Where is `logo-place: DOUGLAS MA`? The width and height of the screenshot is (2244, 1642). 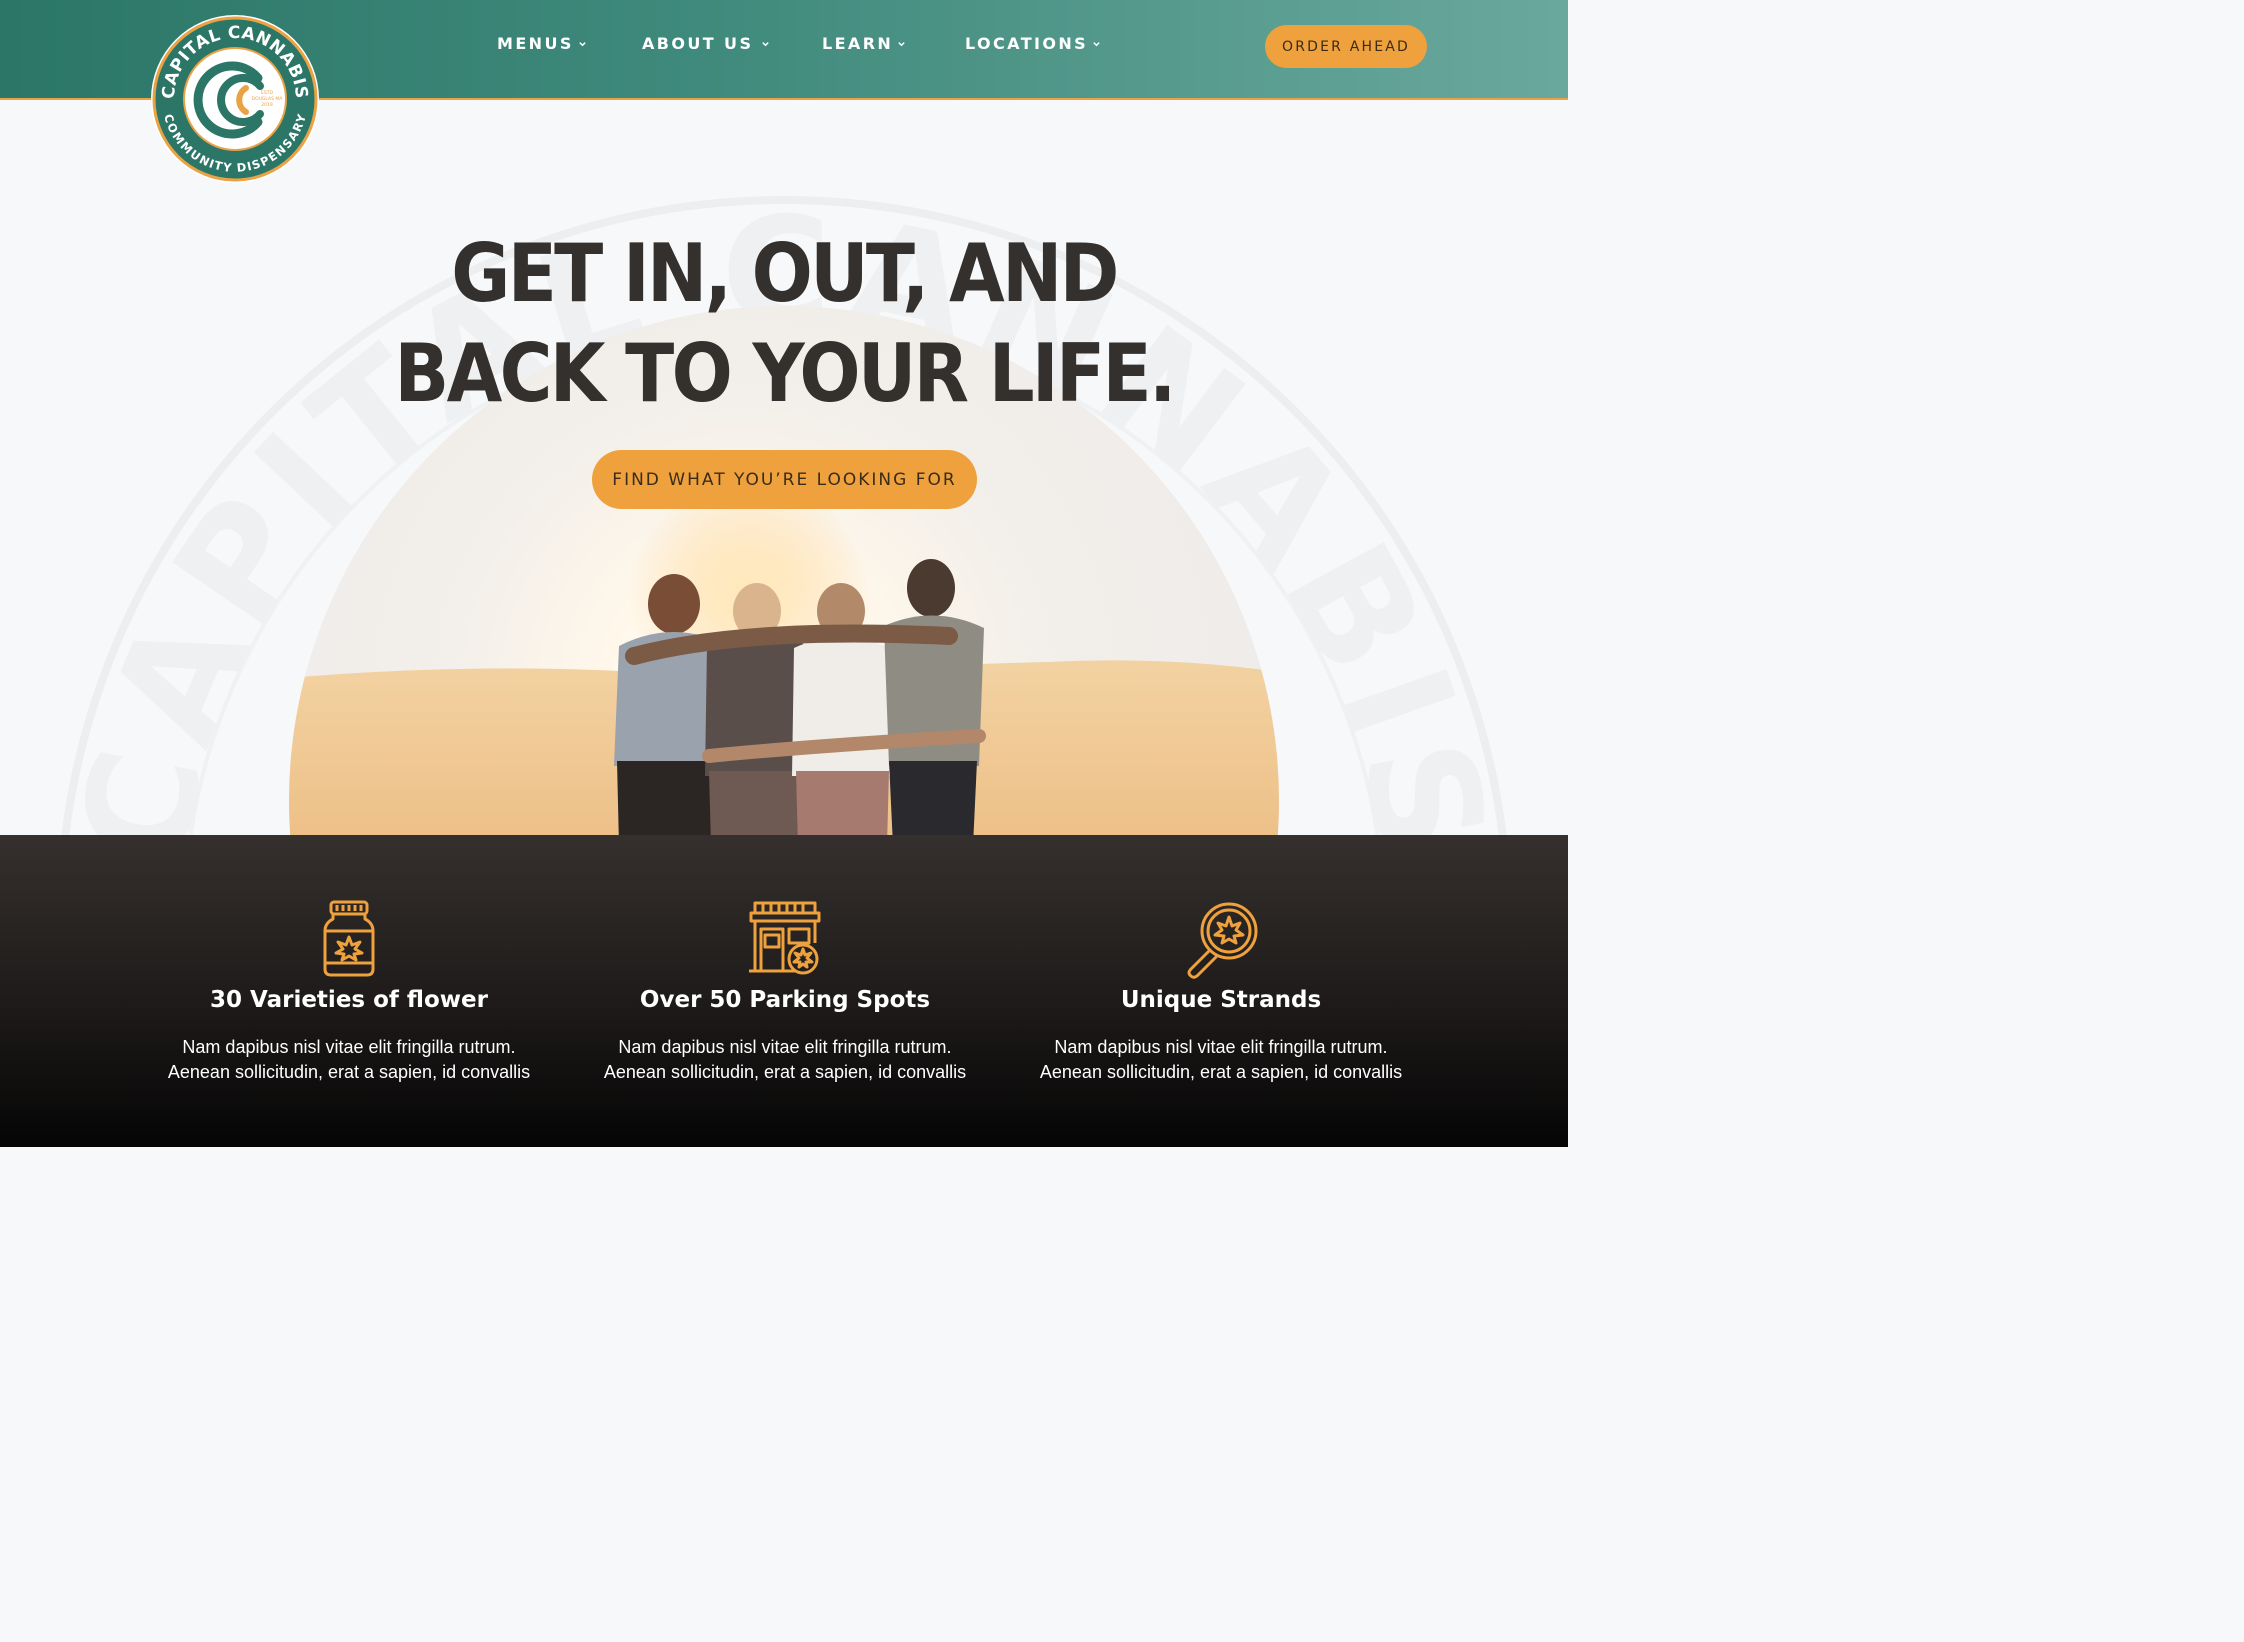
logo-place: DOUGLAS MA is located at coordinates (268, 99).